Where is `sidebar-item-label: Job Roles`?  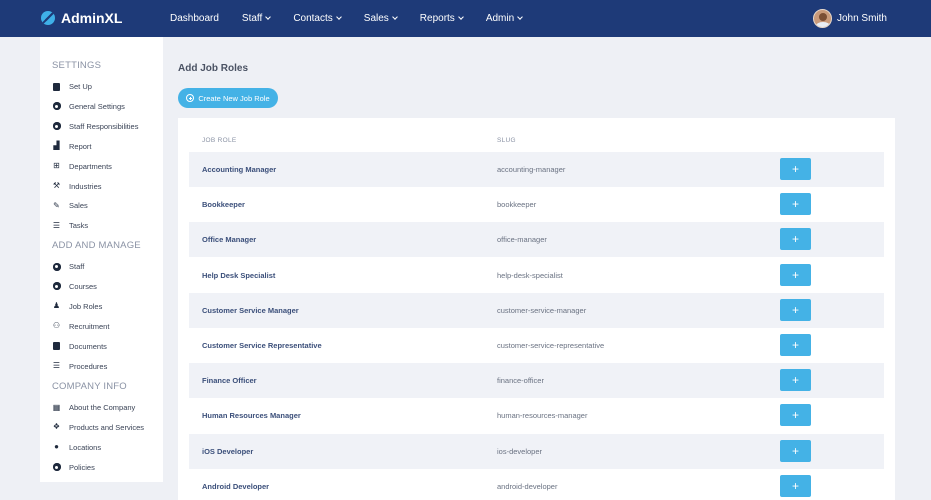 sidebar-item-label: Job Roles is located at coordinates (86, 306).